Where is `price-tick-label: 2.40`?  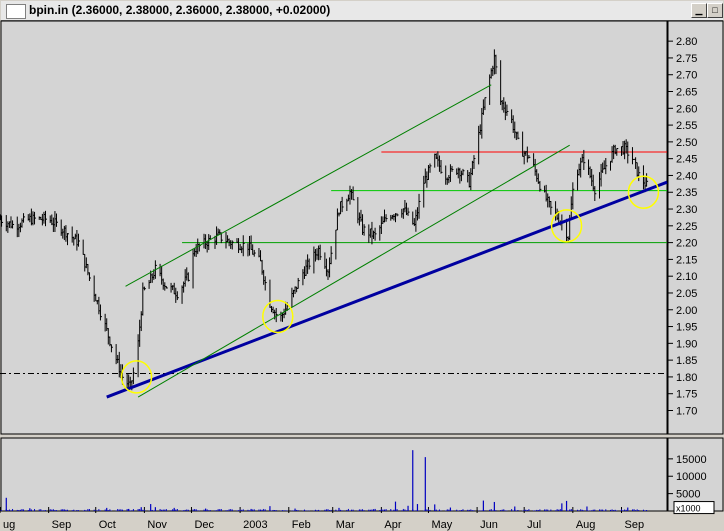
price-tick-label: 2.40 is located at coordinates (686, 176).